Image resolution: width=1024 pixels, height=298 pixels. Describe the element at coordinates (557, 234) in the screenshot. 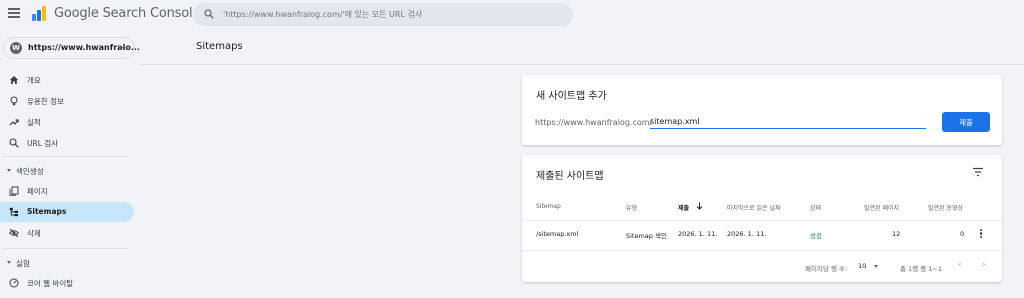

I see `cell-sitemap: /sitemap.xml` at that location.